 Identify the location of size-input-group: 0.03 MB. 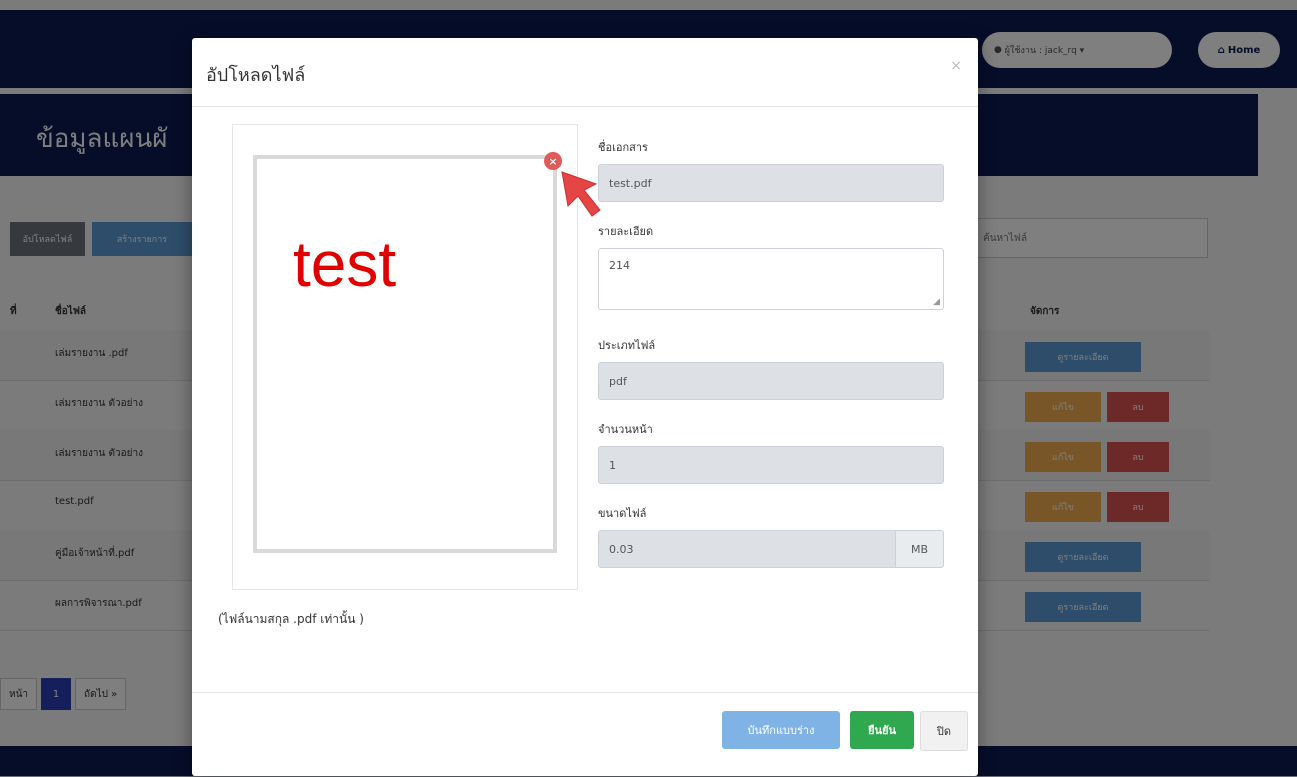
(771, 549).